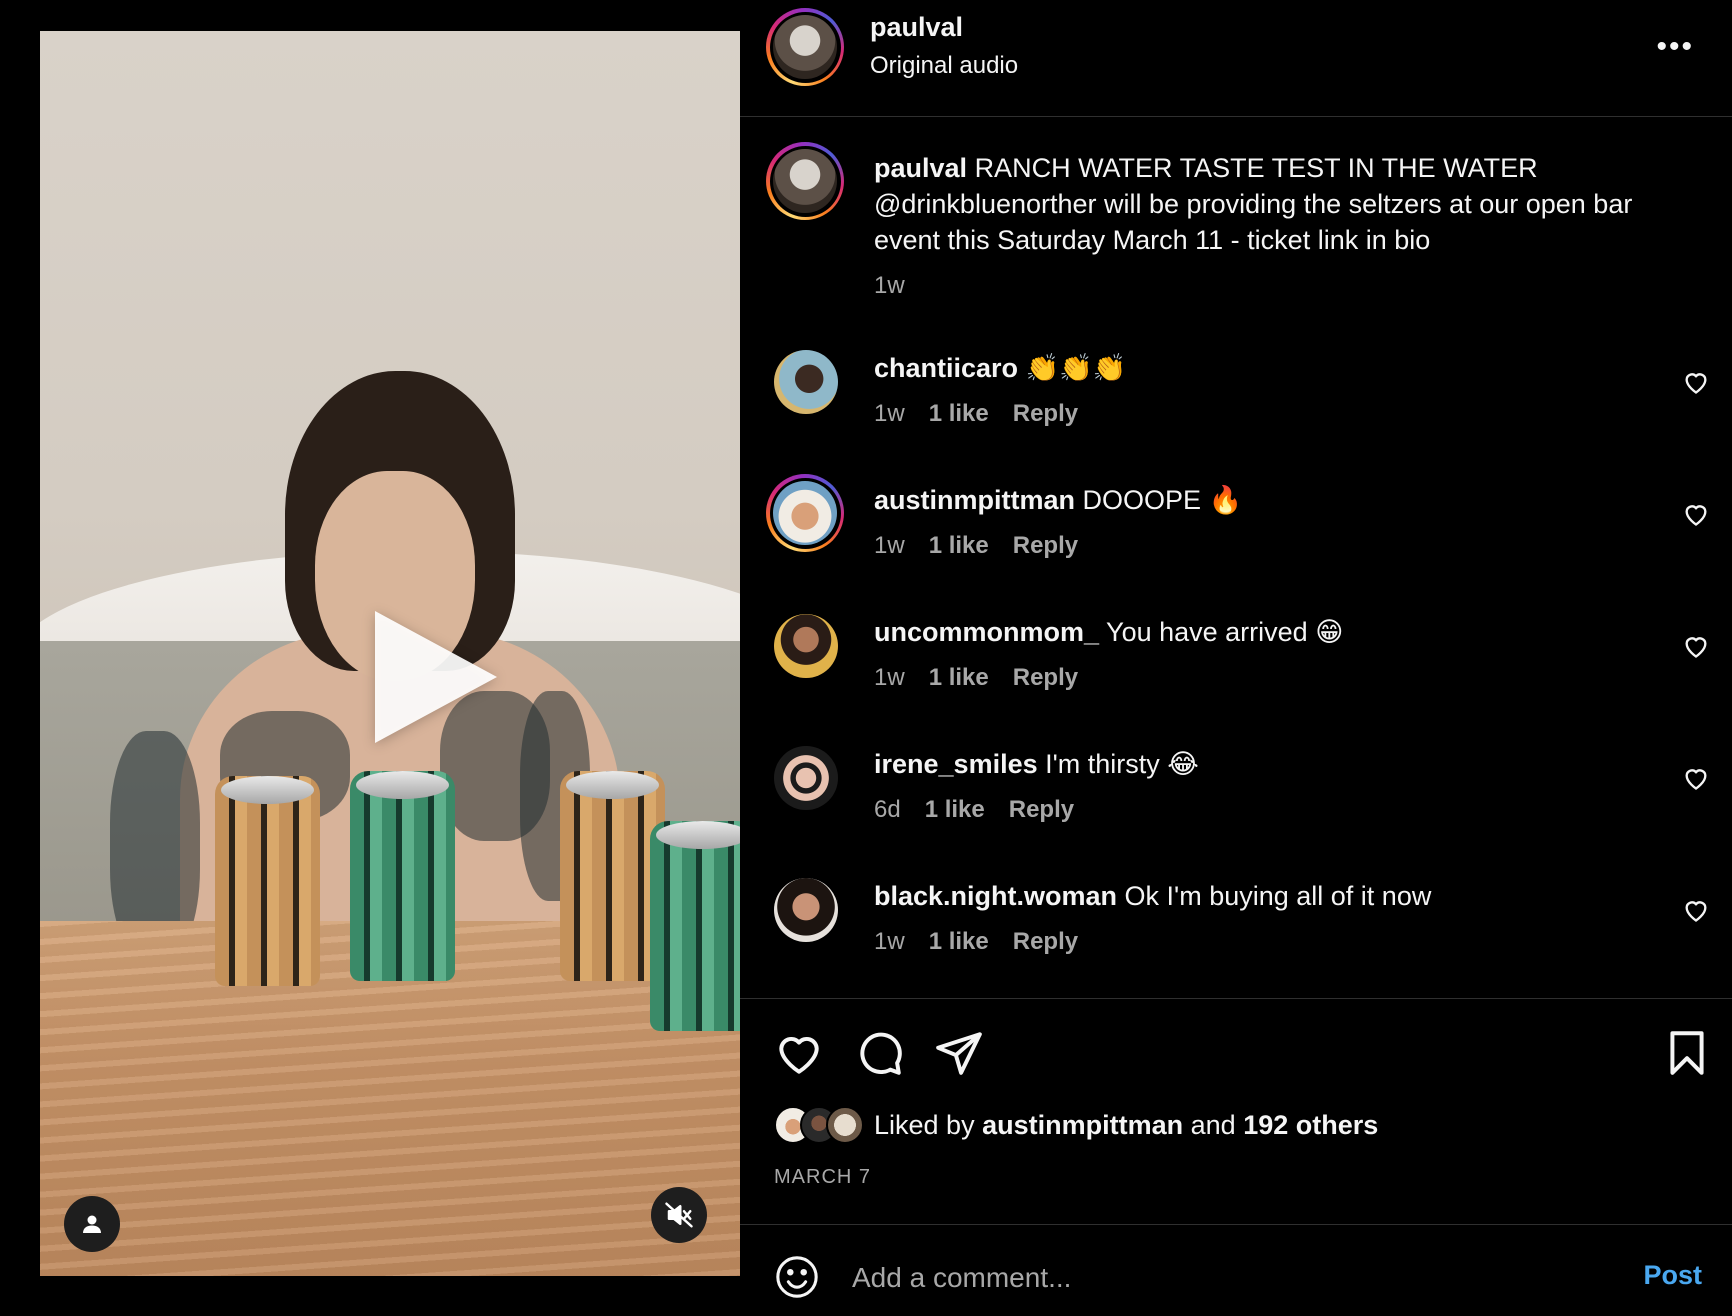 The image size is (1732, 1316). I want to click on bookmark-icon, so click(1687, 1053).